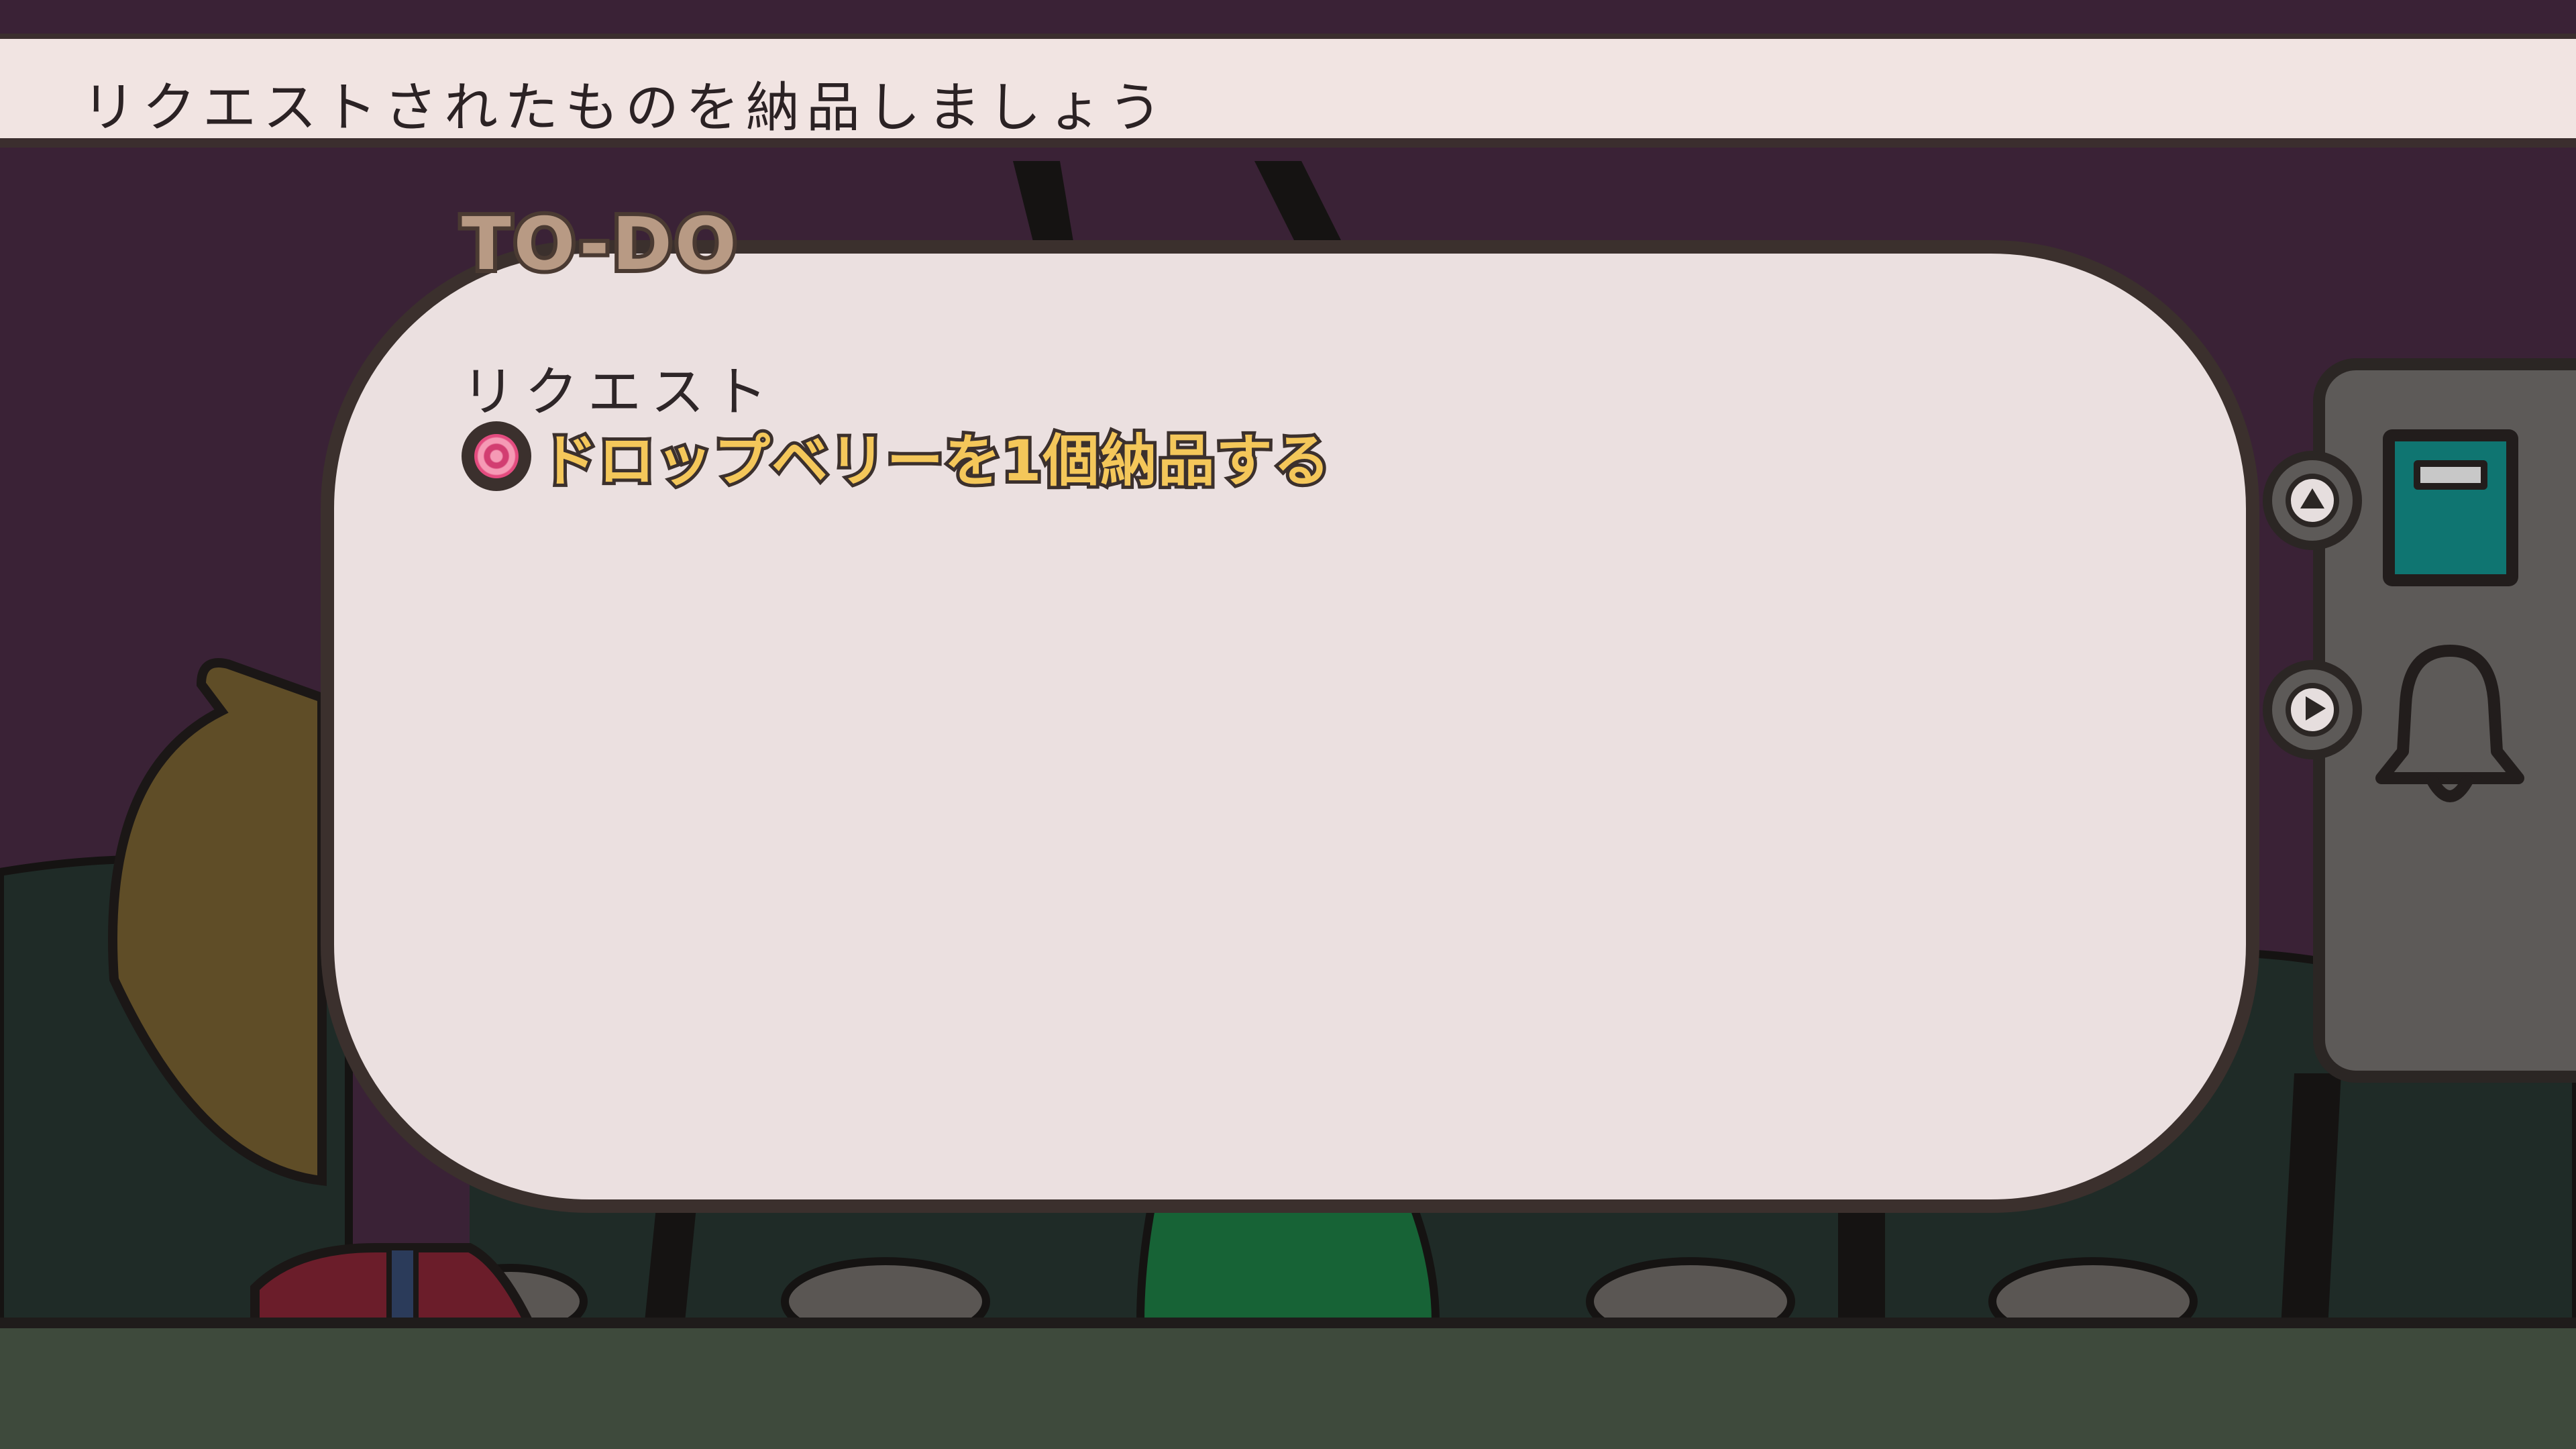 This screenshot has width=2576, height=1449. Describe the element at coordinates (1288, 91) in the screenshot. I see `instruction-banner: リクエストされたものを納品しましょう` at that location.